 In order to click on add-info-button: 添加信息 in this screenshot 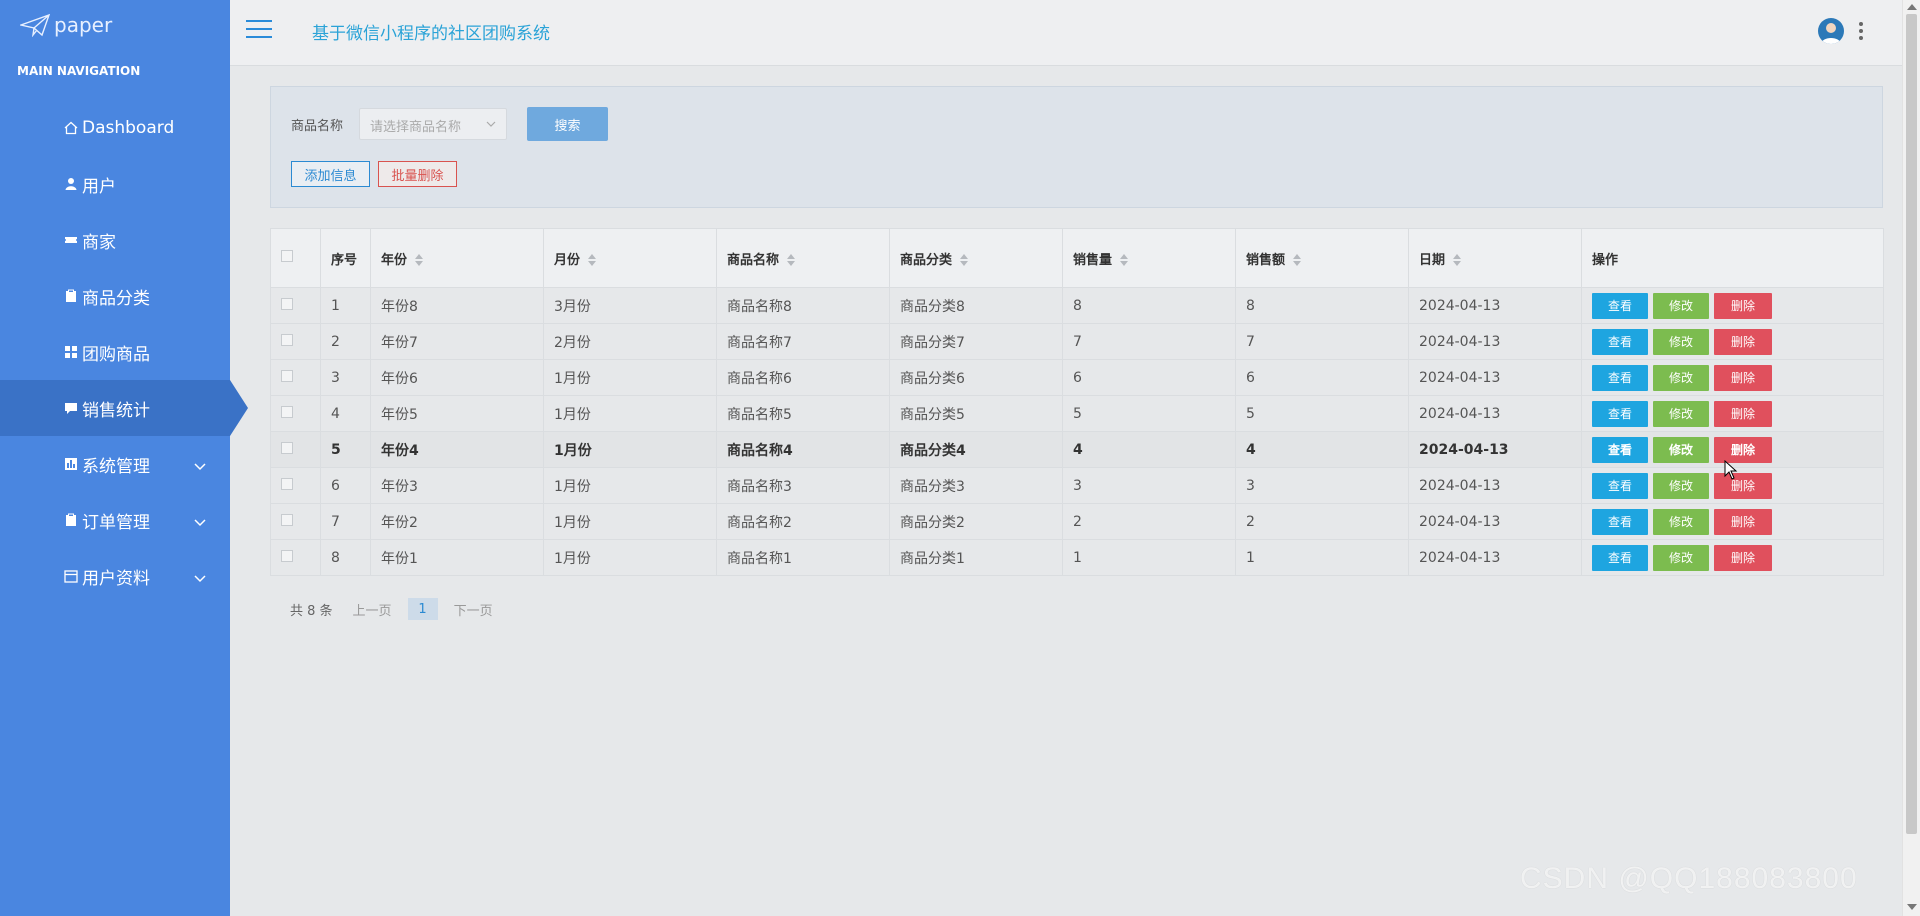, I will do `click(330, 174)`.